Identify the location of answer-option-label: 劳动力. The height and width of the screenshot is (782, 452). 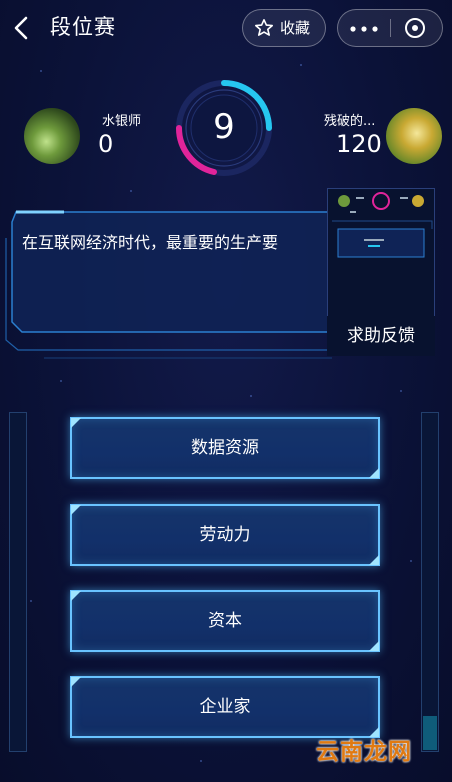
(225, 535).